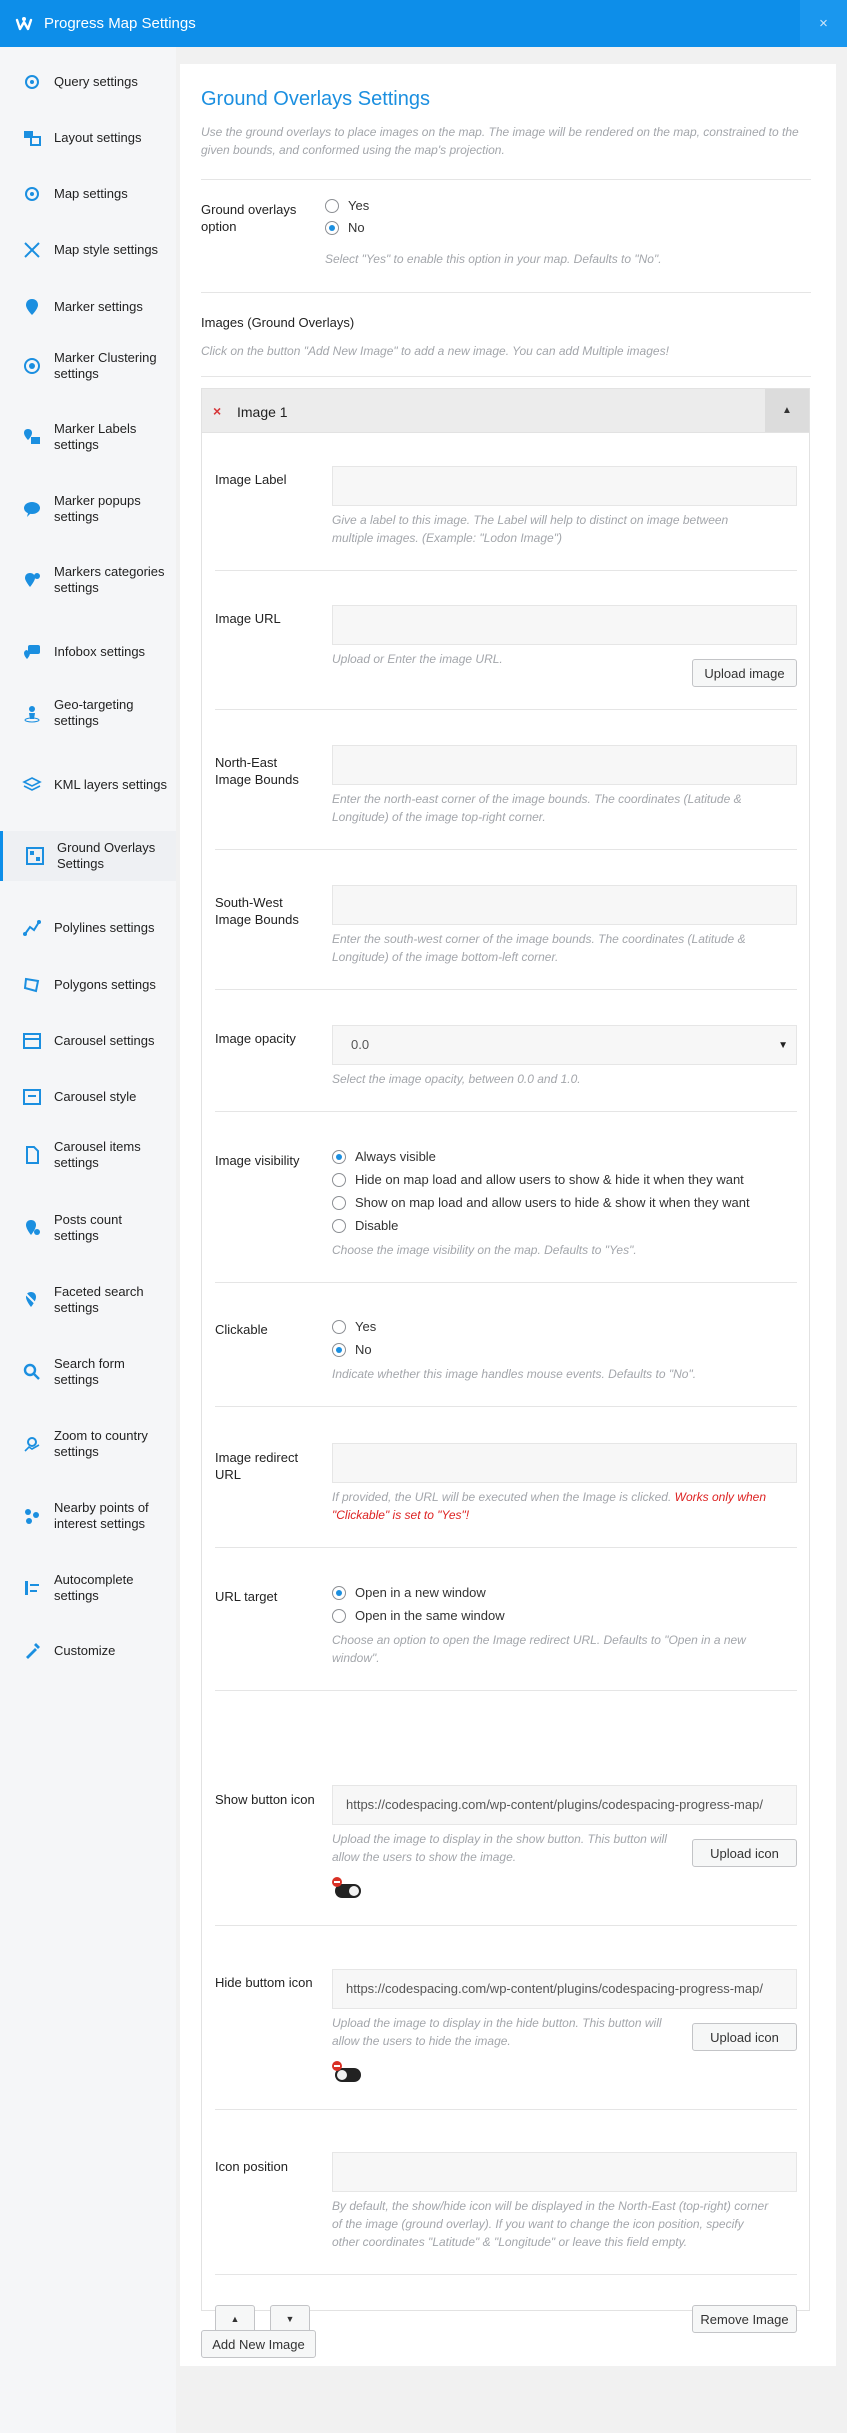 Image resolution: width=847 pixels, height=2433 pixels. What do you see at coordinates (417, 659) in the screenshot?
I see `image-url-description: Upload or Enter the image URL.` at bounding box center [417, 659].